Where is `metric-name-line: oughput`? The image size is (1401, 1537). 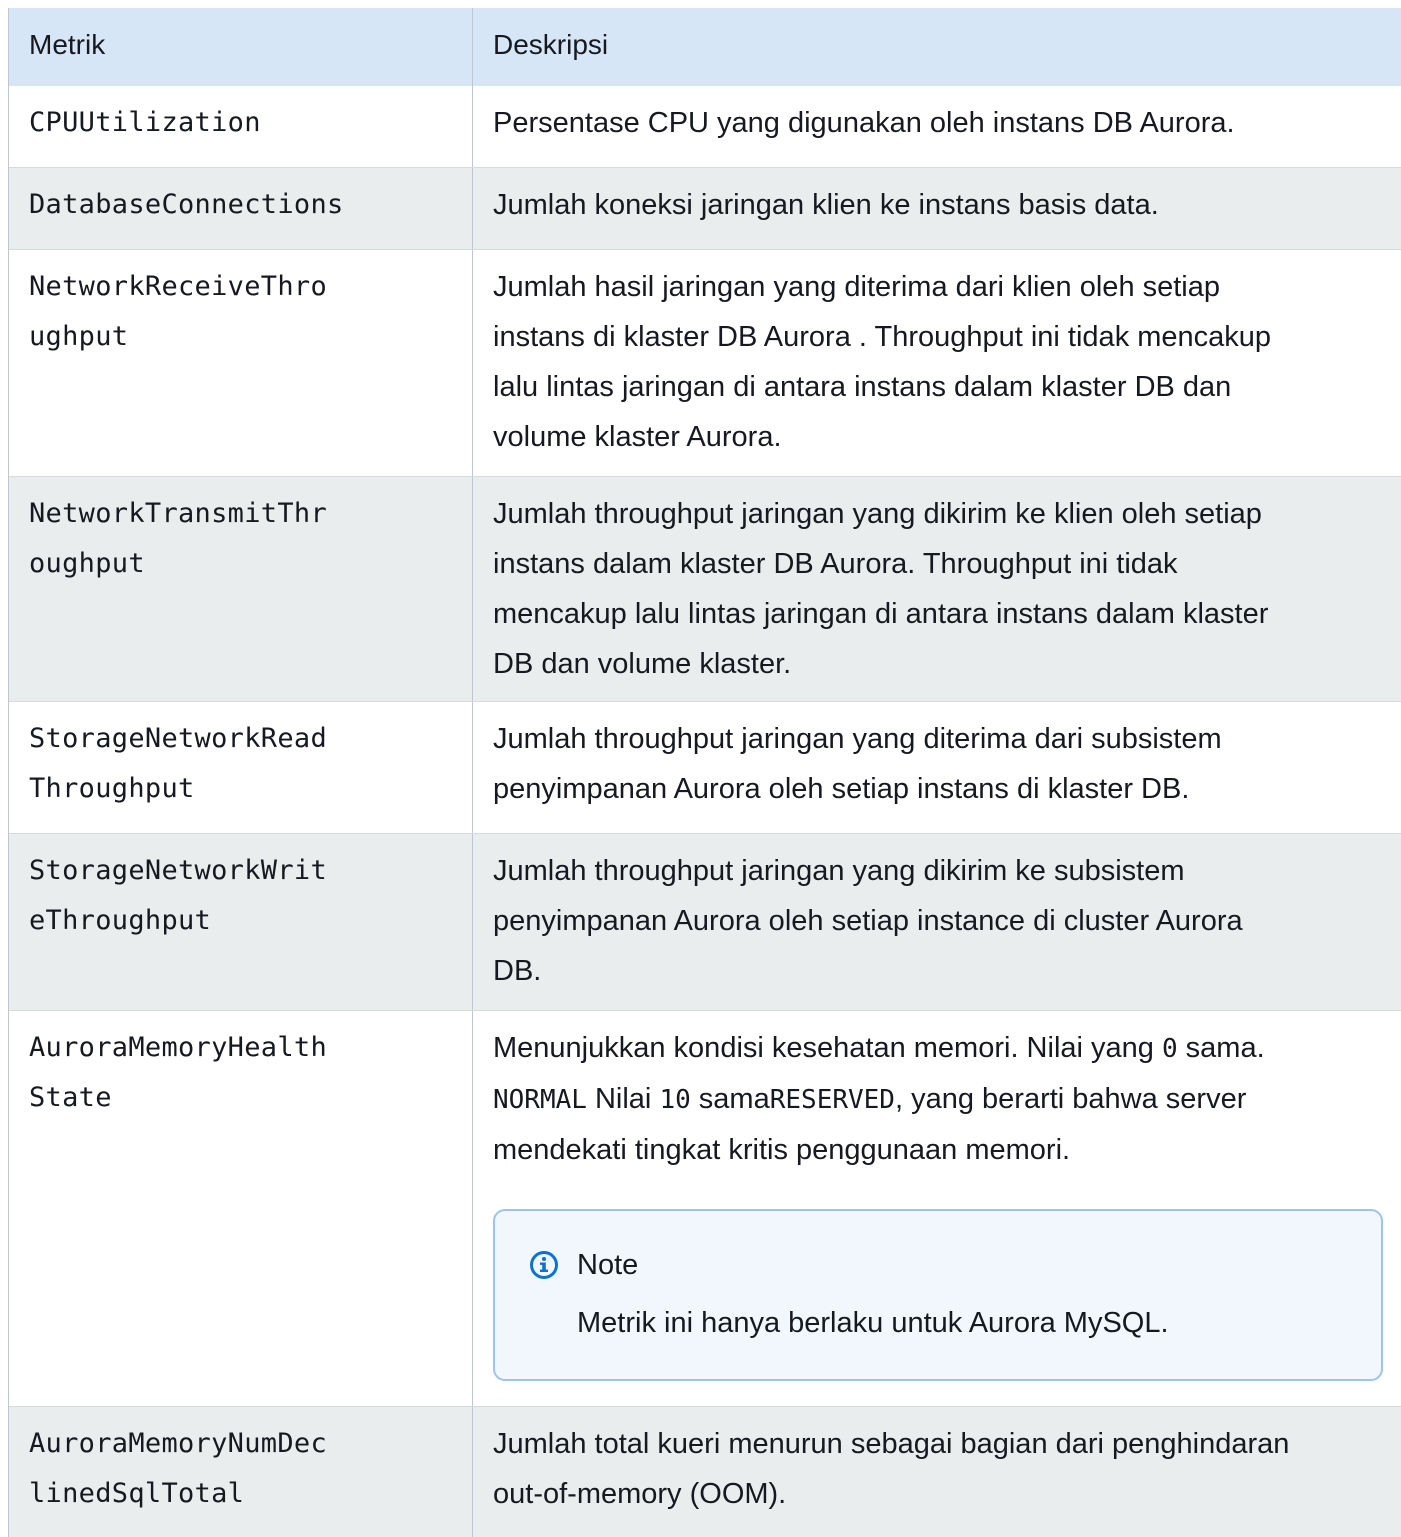 metric-name-line: oughput is located at coordinates (87, 563).